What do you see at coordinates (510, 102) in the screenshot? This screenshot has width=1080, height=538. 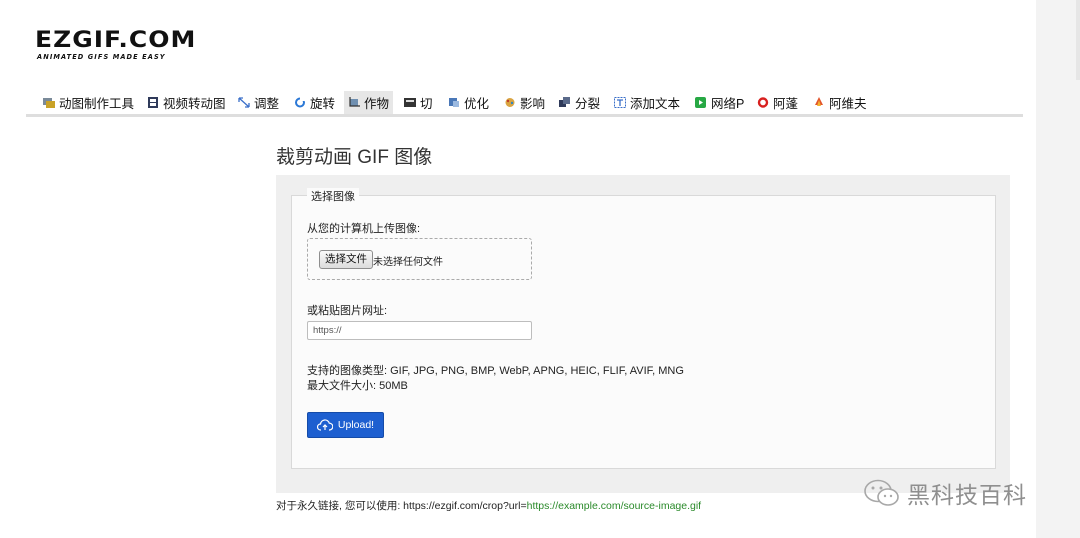 I see `effects-icon` at bounding box center [510, 102].